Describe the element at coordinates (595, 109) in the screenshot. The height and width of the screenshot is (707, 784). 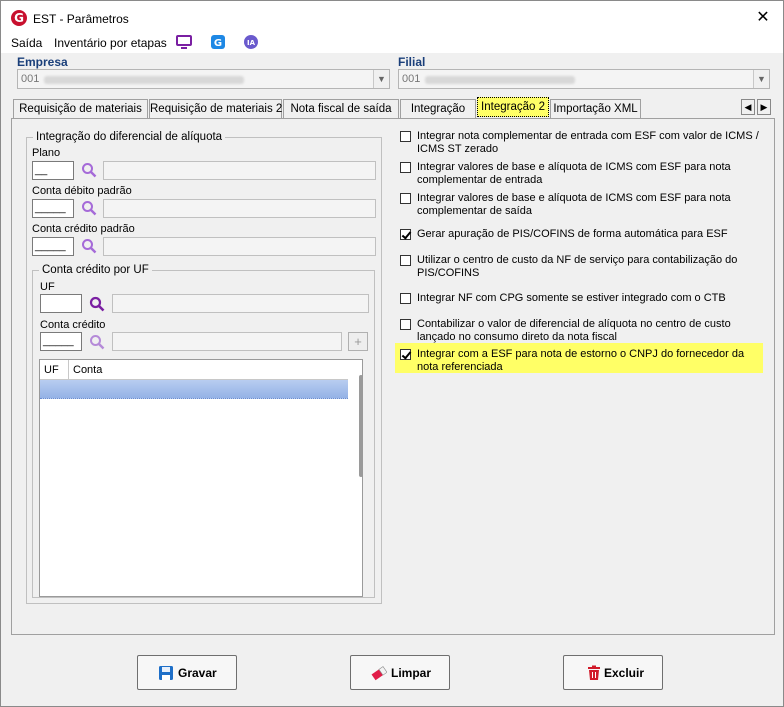
I see `tab-importacao-xml: Importação XML` at that location.